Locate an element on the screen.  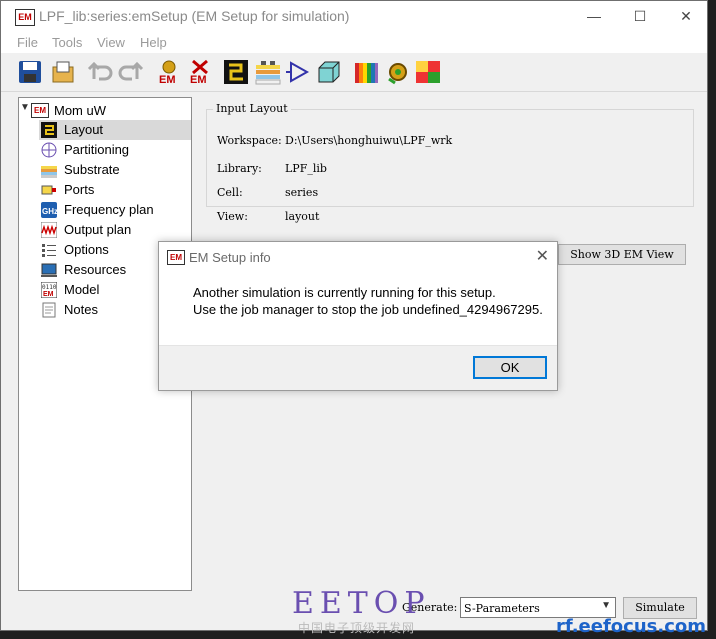
generate-select: S-Parameters ▼ is located at coordinates (538, 607).